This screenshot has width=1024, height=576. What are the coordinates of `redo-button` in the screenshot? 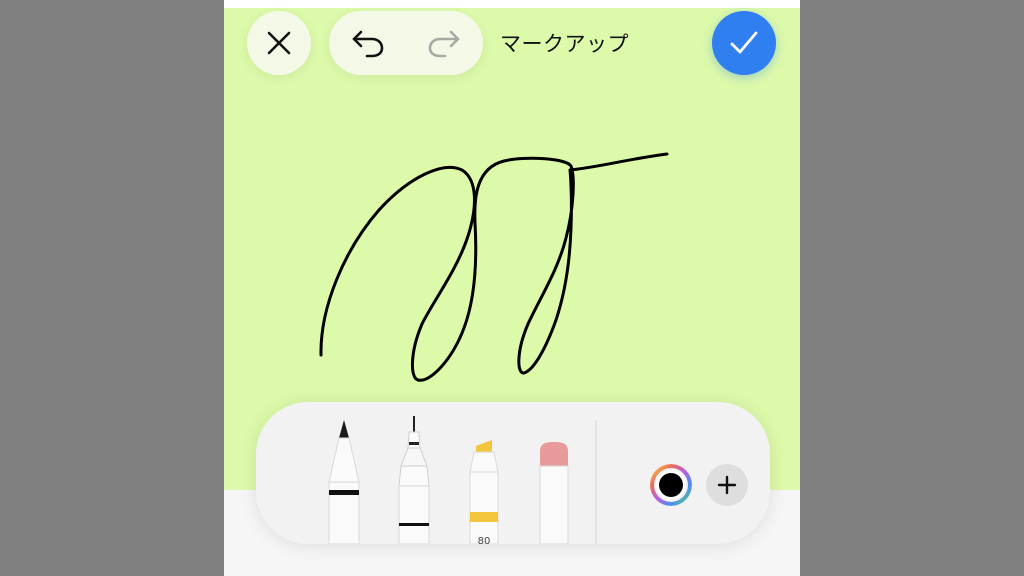 It's located at (444, 43).